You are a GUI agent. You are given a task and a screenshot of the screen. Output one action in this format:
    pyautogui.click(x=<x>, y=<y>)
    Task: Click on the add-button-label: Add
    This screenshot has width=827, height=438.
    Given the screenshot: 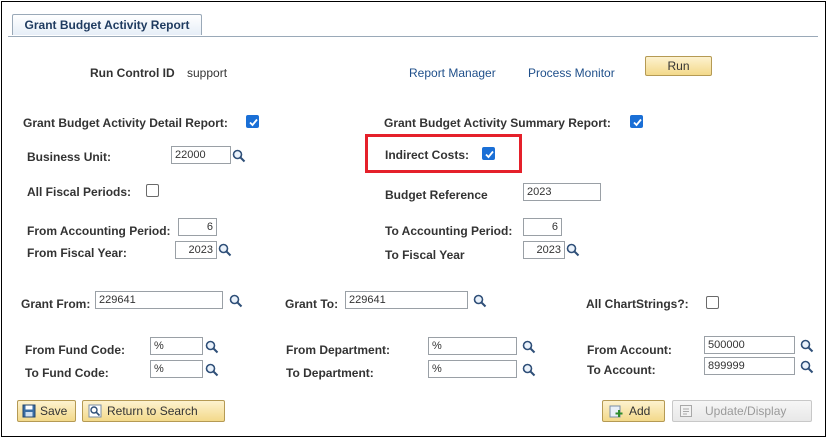 What is the action you would take?
    pyautogui.click(x=640, y=411)
    